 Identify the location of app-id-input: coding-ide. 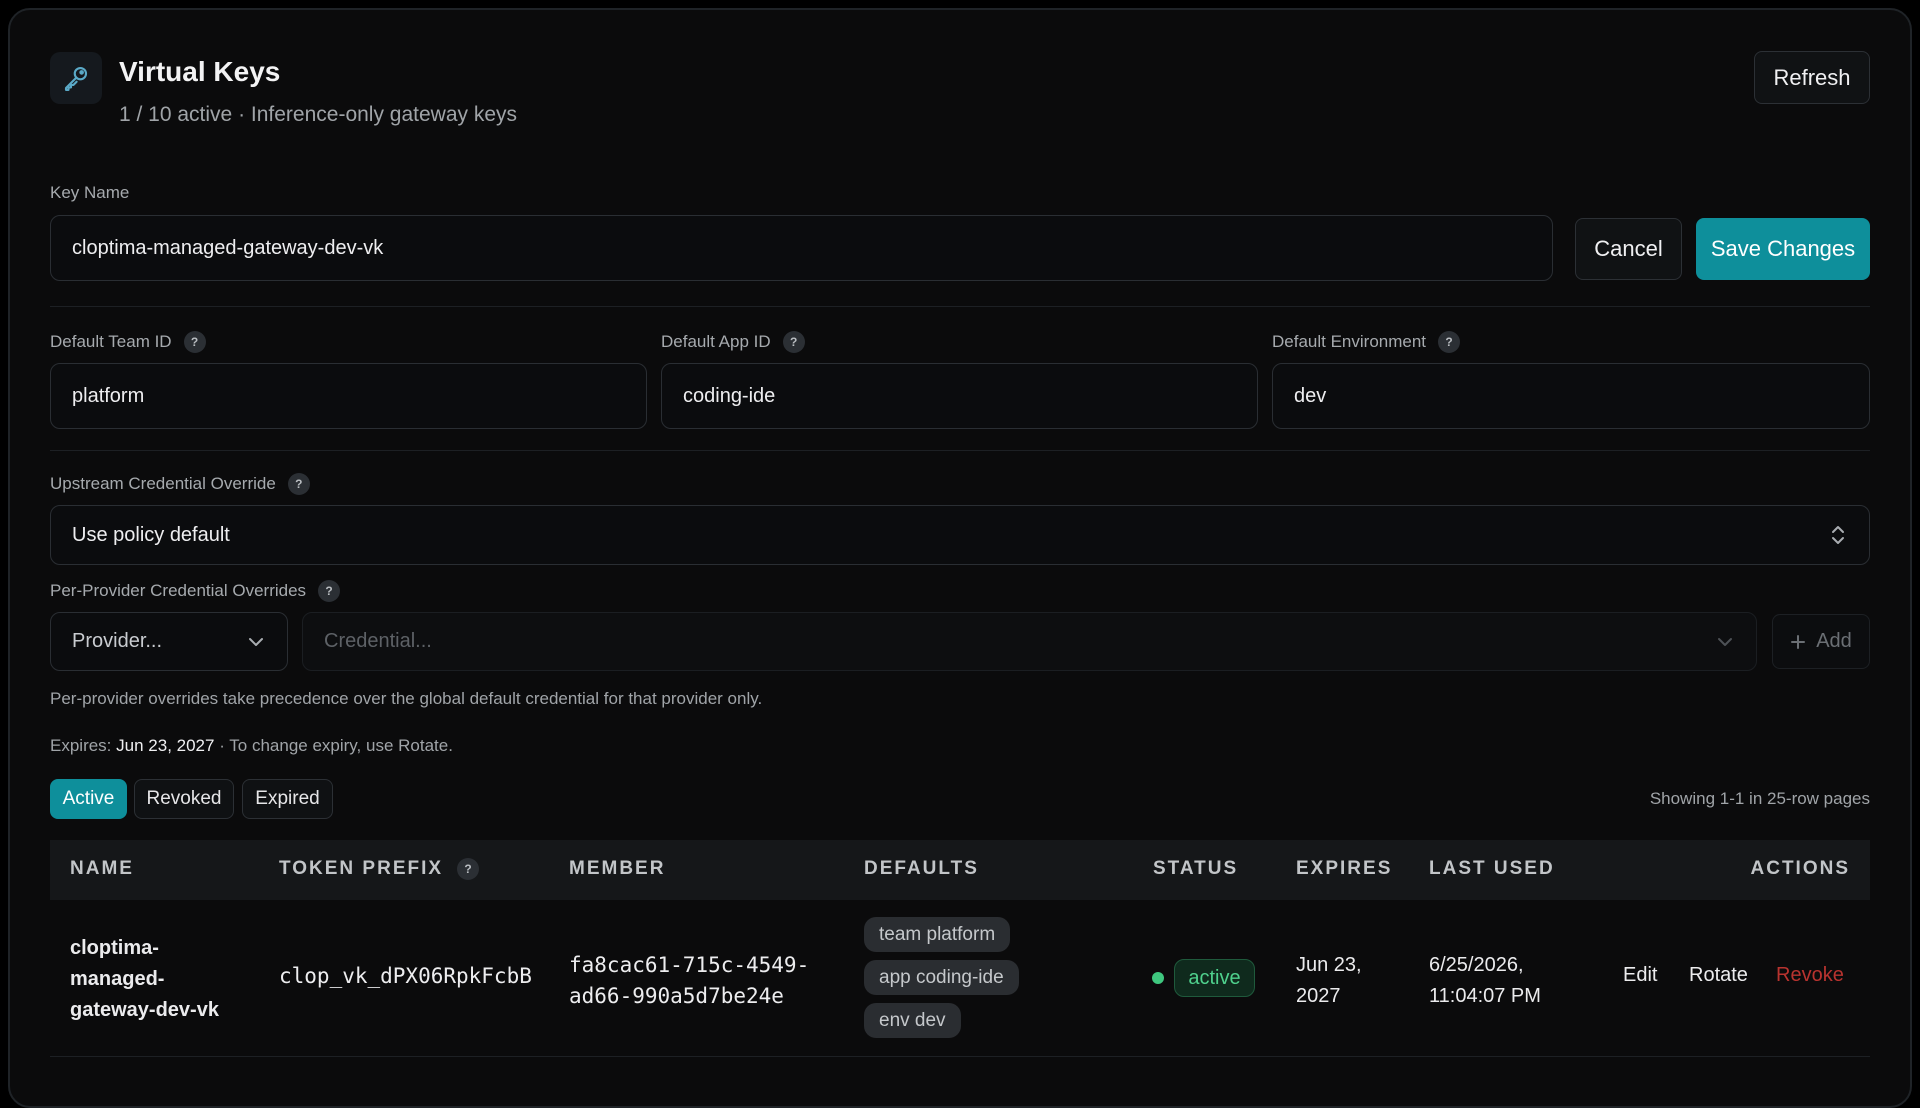
(959, 396).